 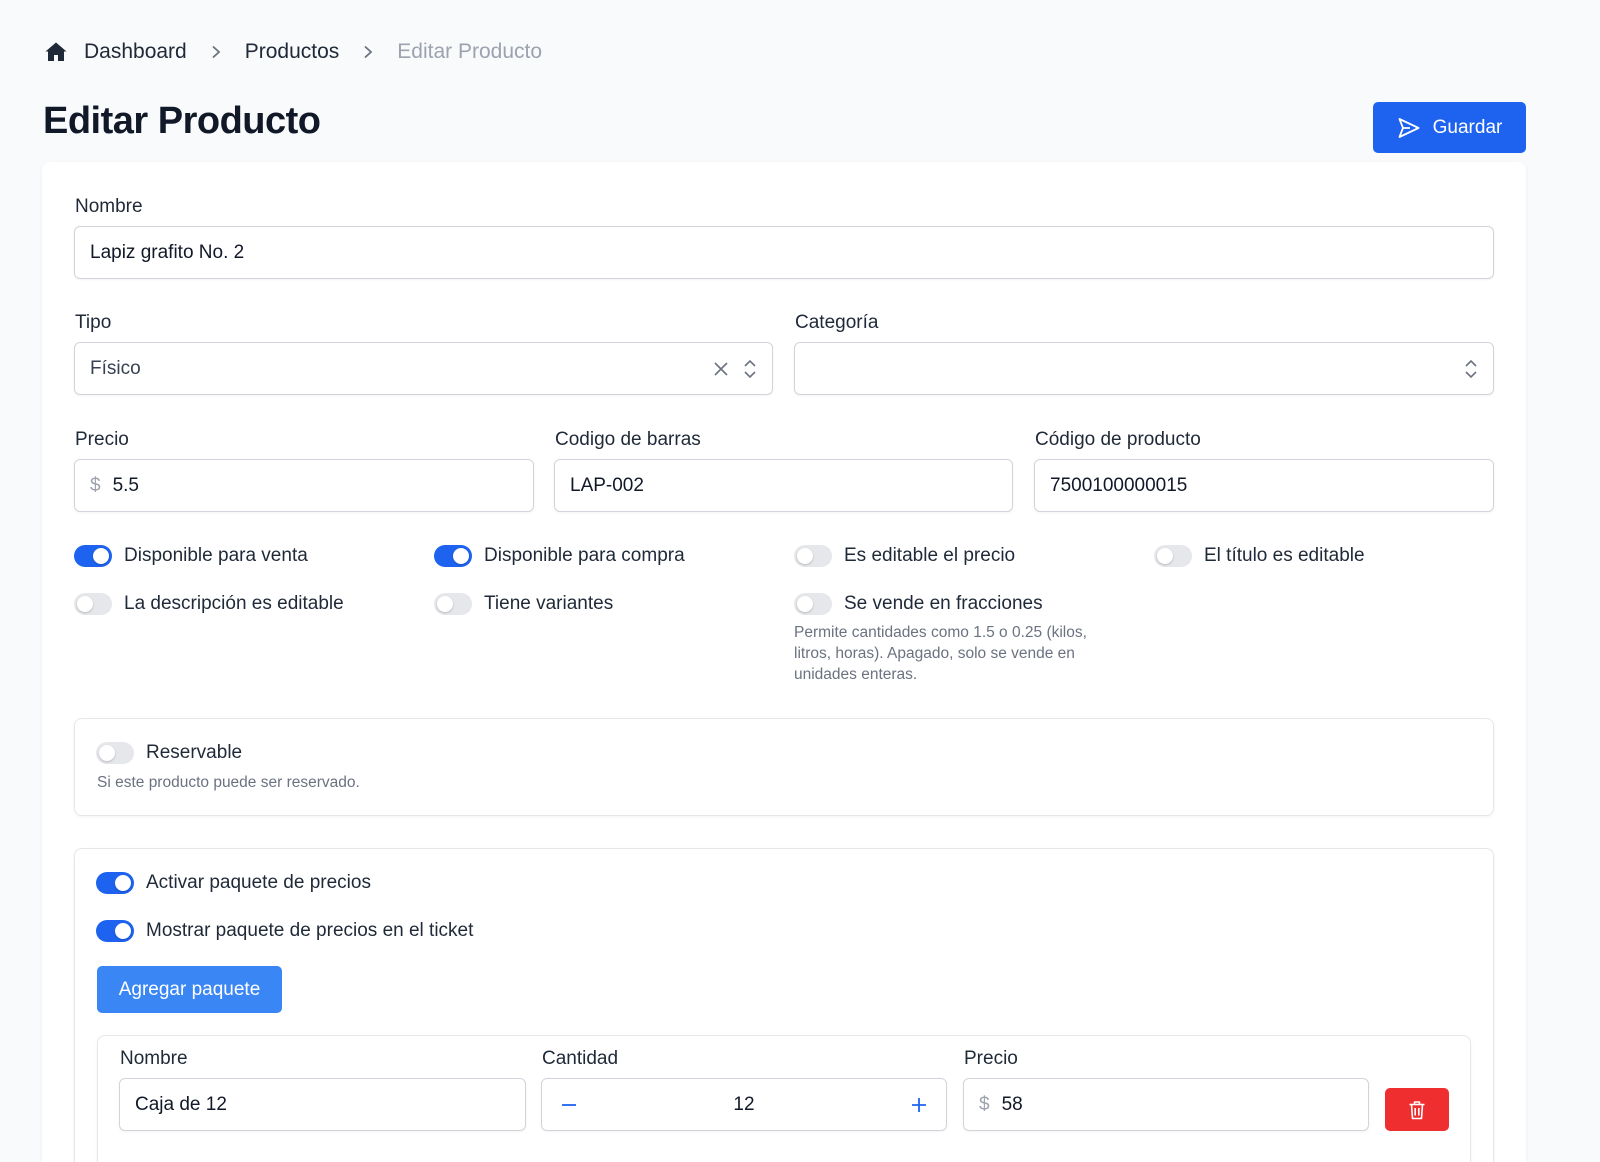 What do you see at coordinates (154, 1058) in the screenshot?
I see `package-nombre-label: Nombre` at bounding box center [154, 1058].